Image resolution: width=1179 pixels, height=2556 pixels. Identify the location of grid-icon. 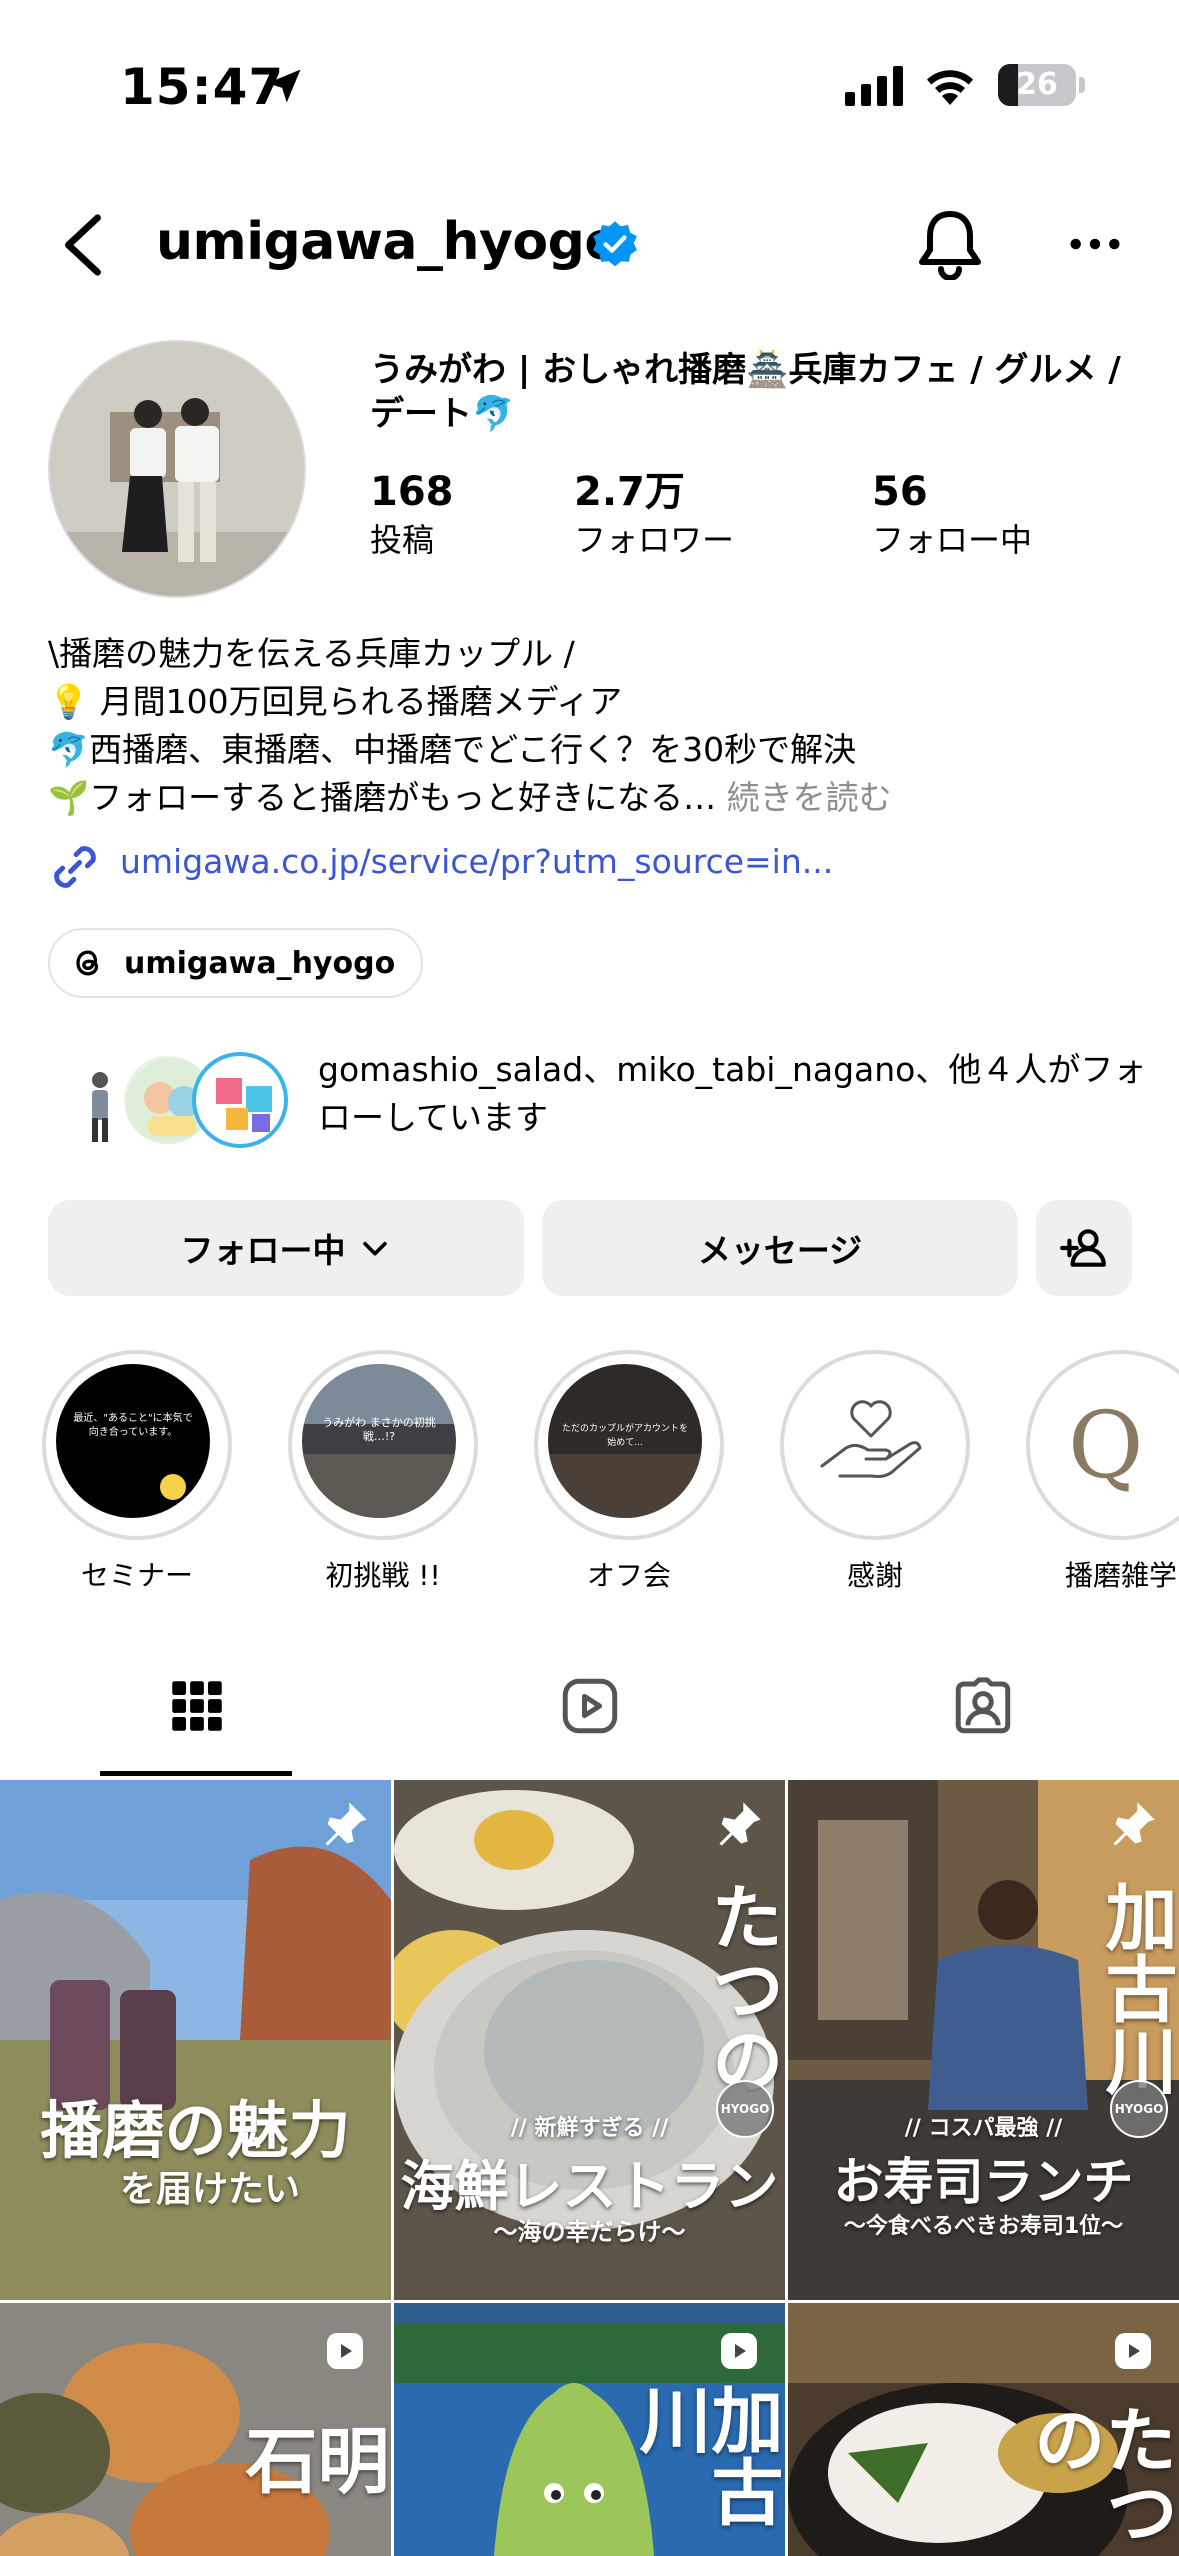
(196, 1706).